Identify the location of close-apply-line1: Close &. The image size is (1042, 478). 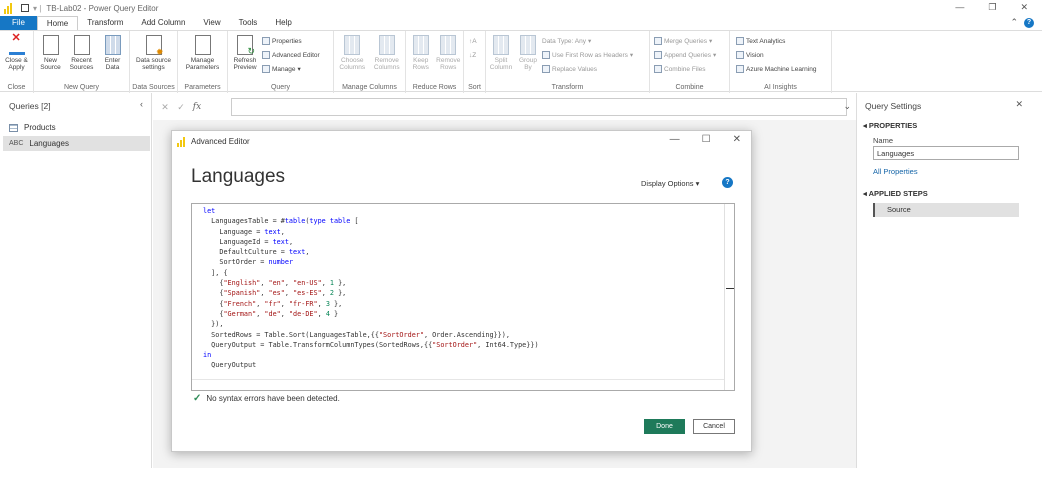
(16, 60).